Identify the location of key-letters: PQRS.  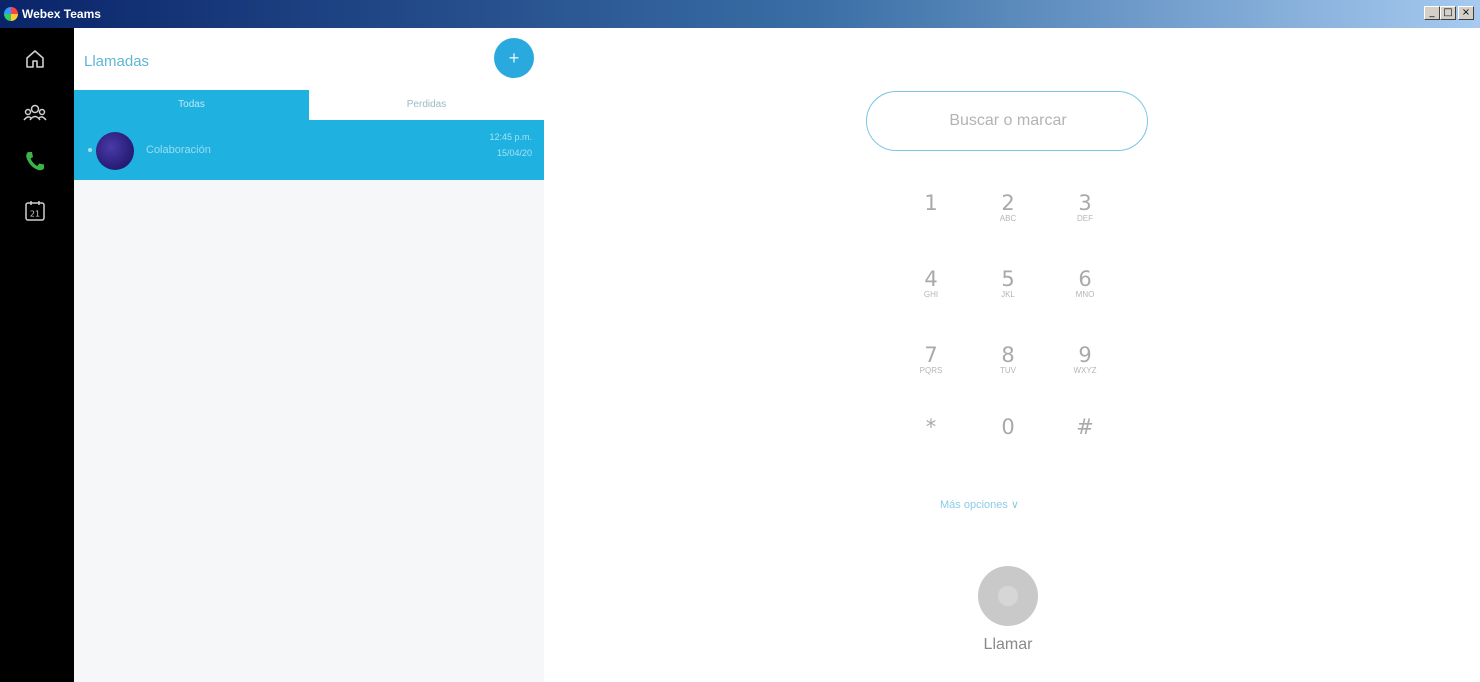
(931, 370).